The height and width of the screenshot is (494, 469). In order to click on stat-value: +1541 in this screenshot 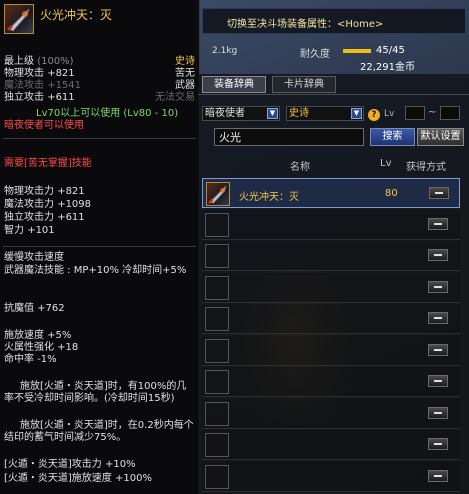, I will do `click(64, 85)`.